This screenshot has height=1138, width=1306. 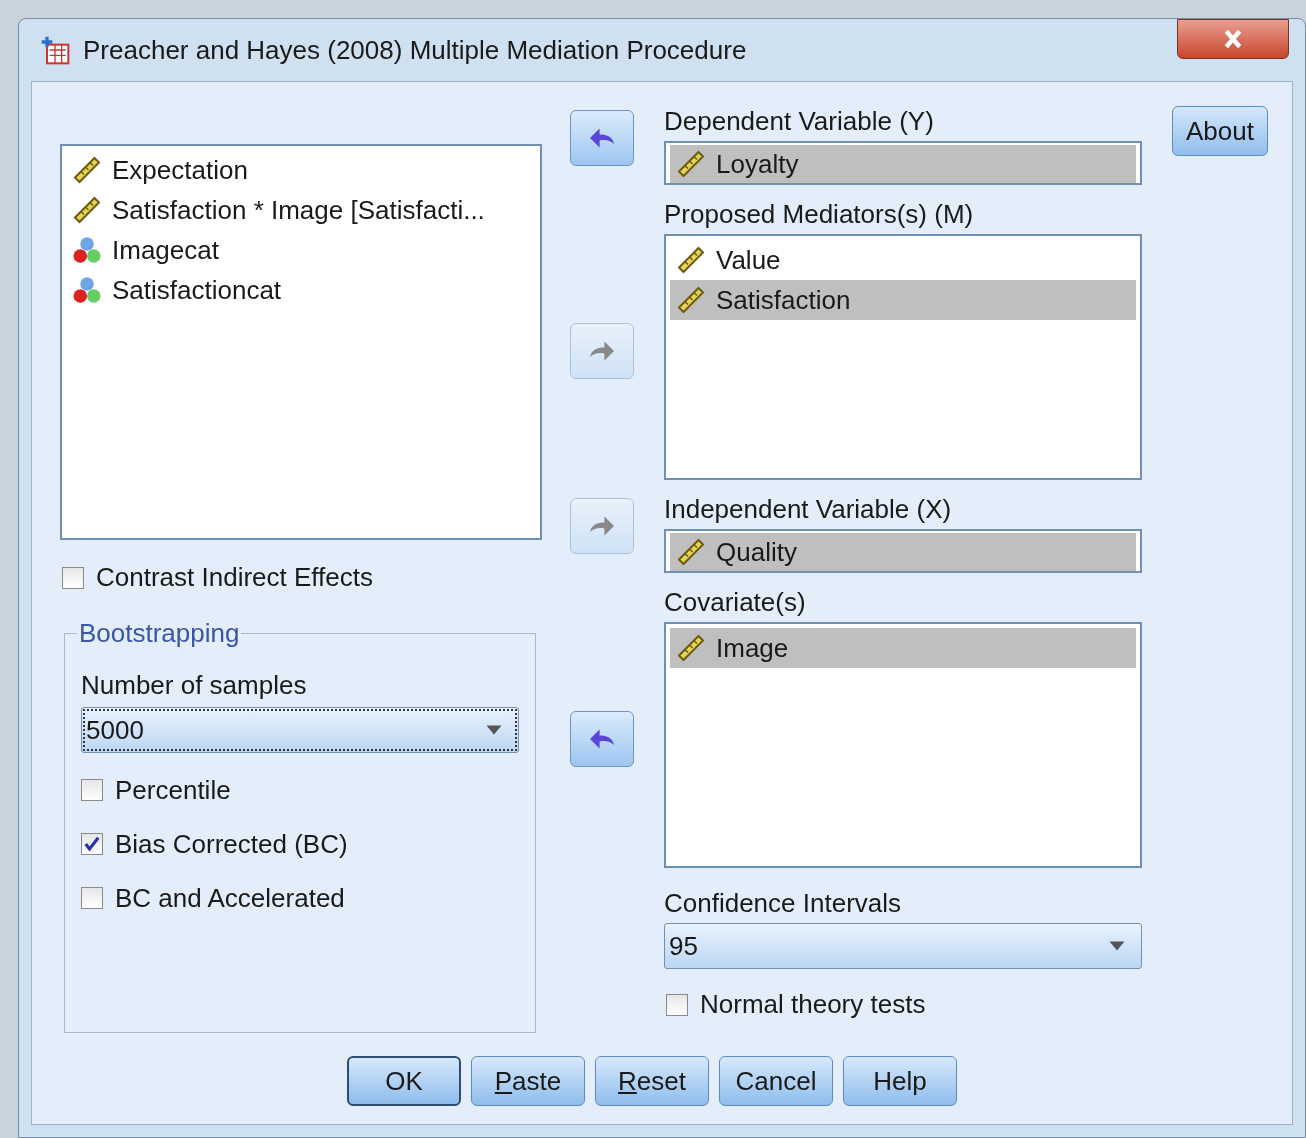 What do you see at coordinates (300, 730) in the screenshot?
I see `samples-dropdown: 5000` at bounding box center [300, 730].